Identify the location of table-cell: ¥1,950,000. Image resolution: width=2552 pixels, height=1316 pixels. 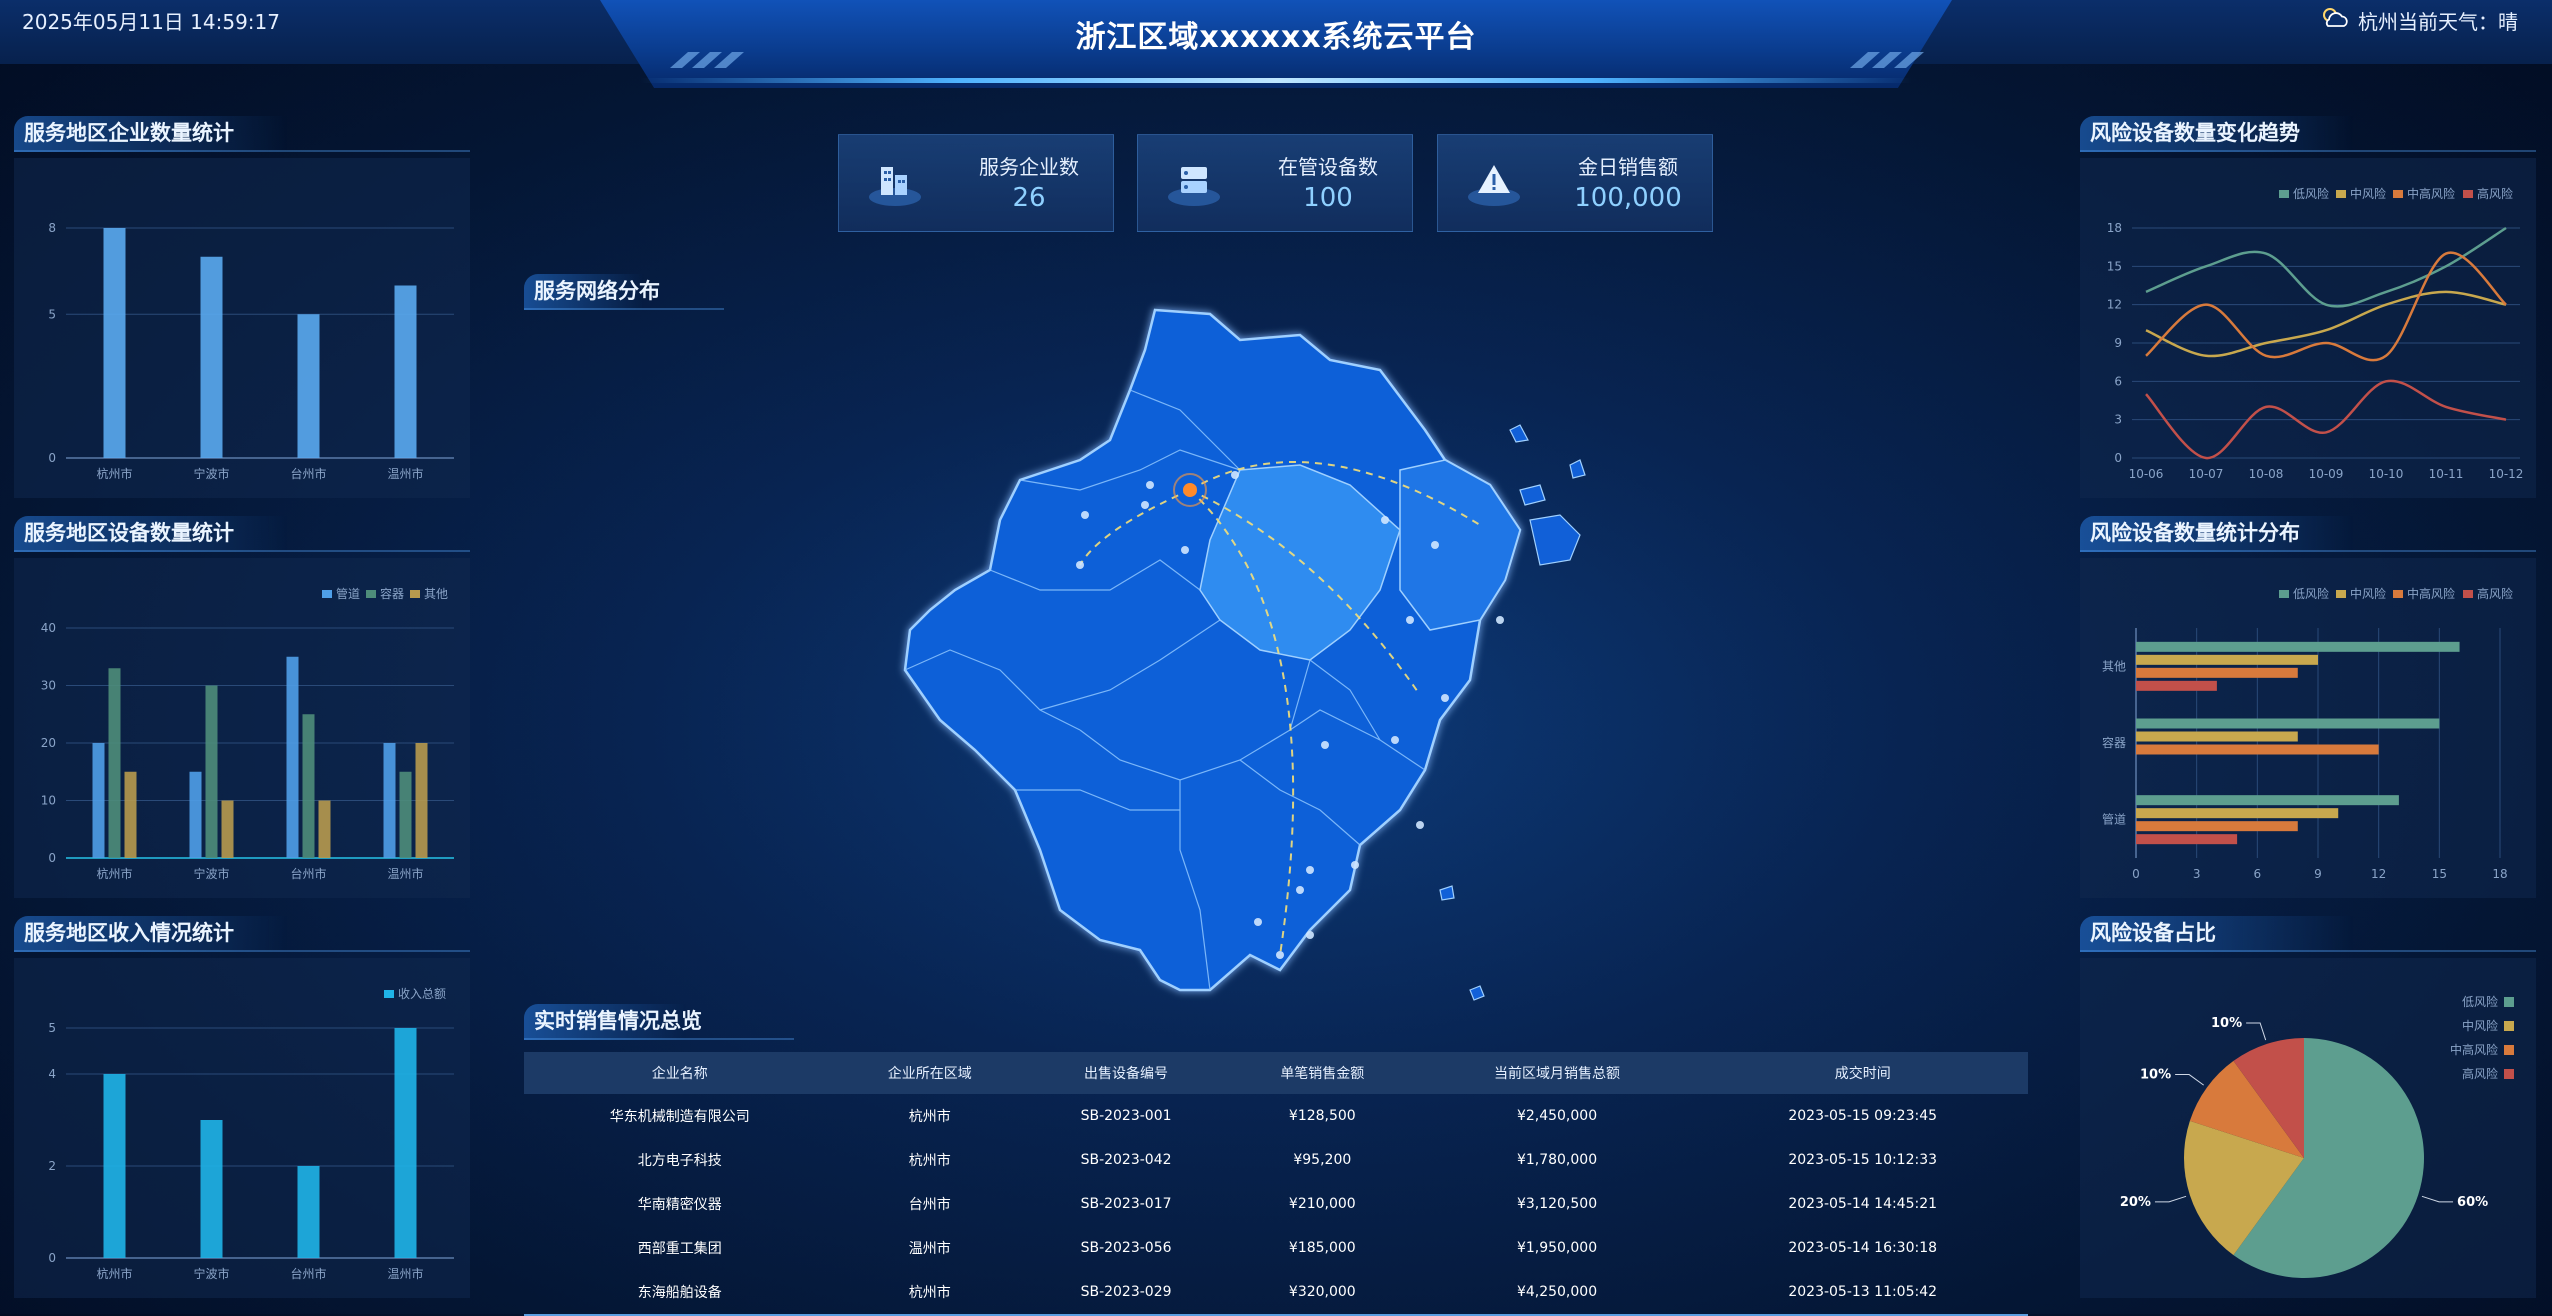
(1557, 1248).